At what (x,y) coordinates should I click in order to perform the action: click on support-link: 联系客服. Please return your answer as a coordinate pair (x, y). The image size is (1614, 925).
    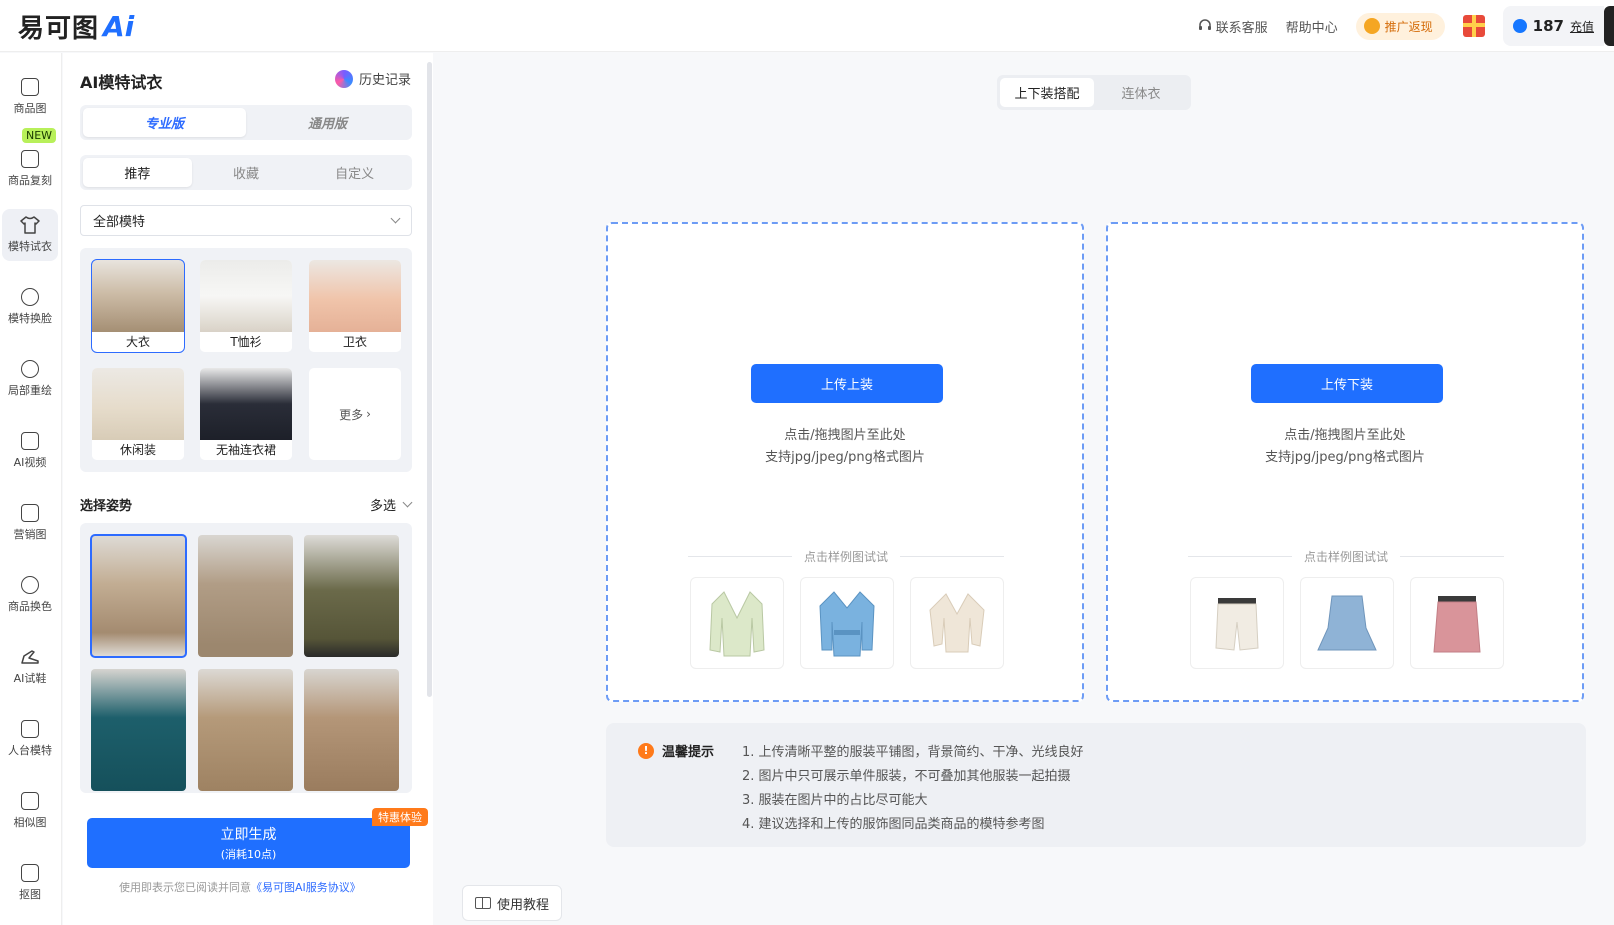
    Looking at the image, I should click on (1233, 26).